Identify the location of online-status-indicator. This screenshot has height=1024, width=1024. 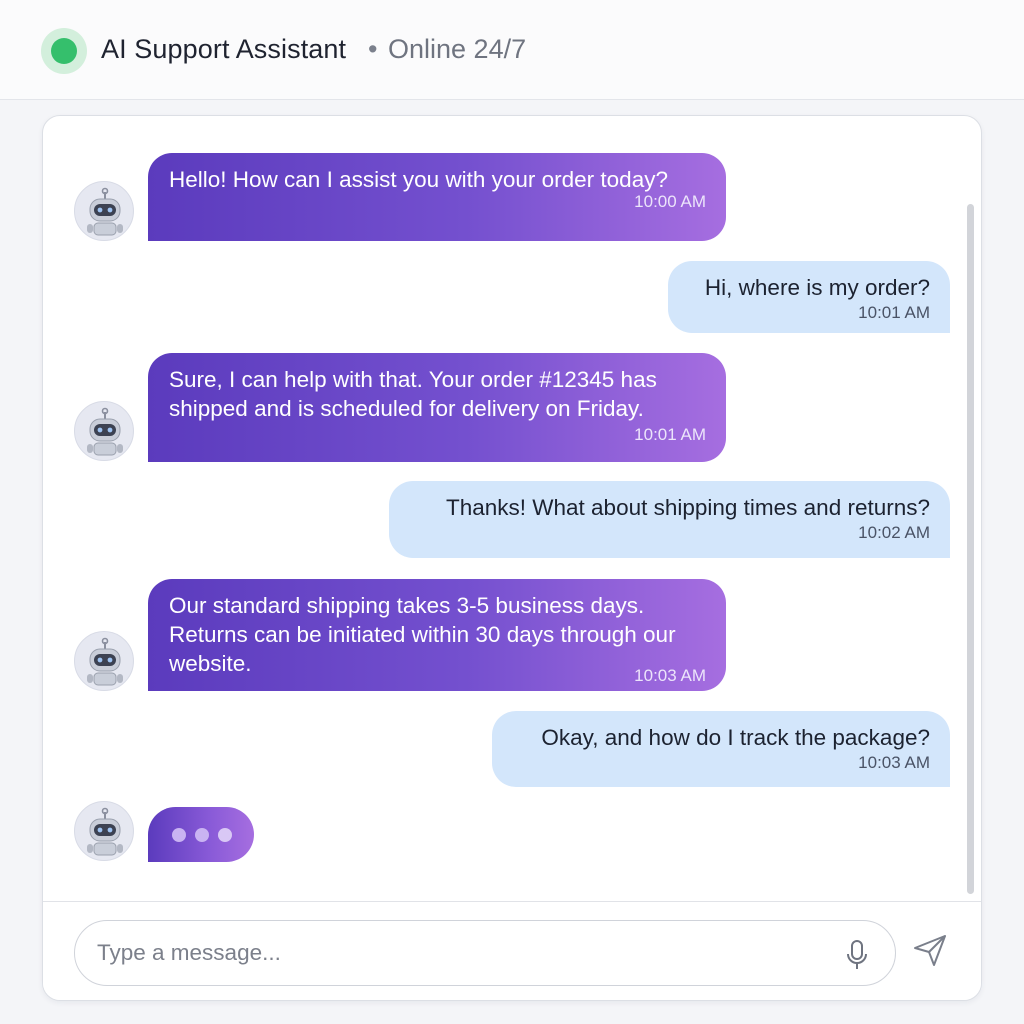
(64, 51).